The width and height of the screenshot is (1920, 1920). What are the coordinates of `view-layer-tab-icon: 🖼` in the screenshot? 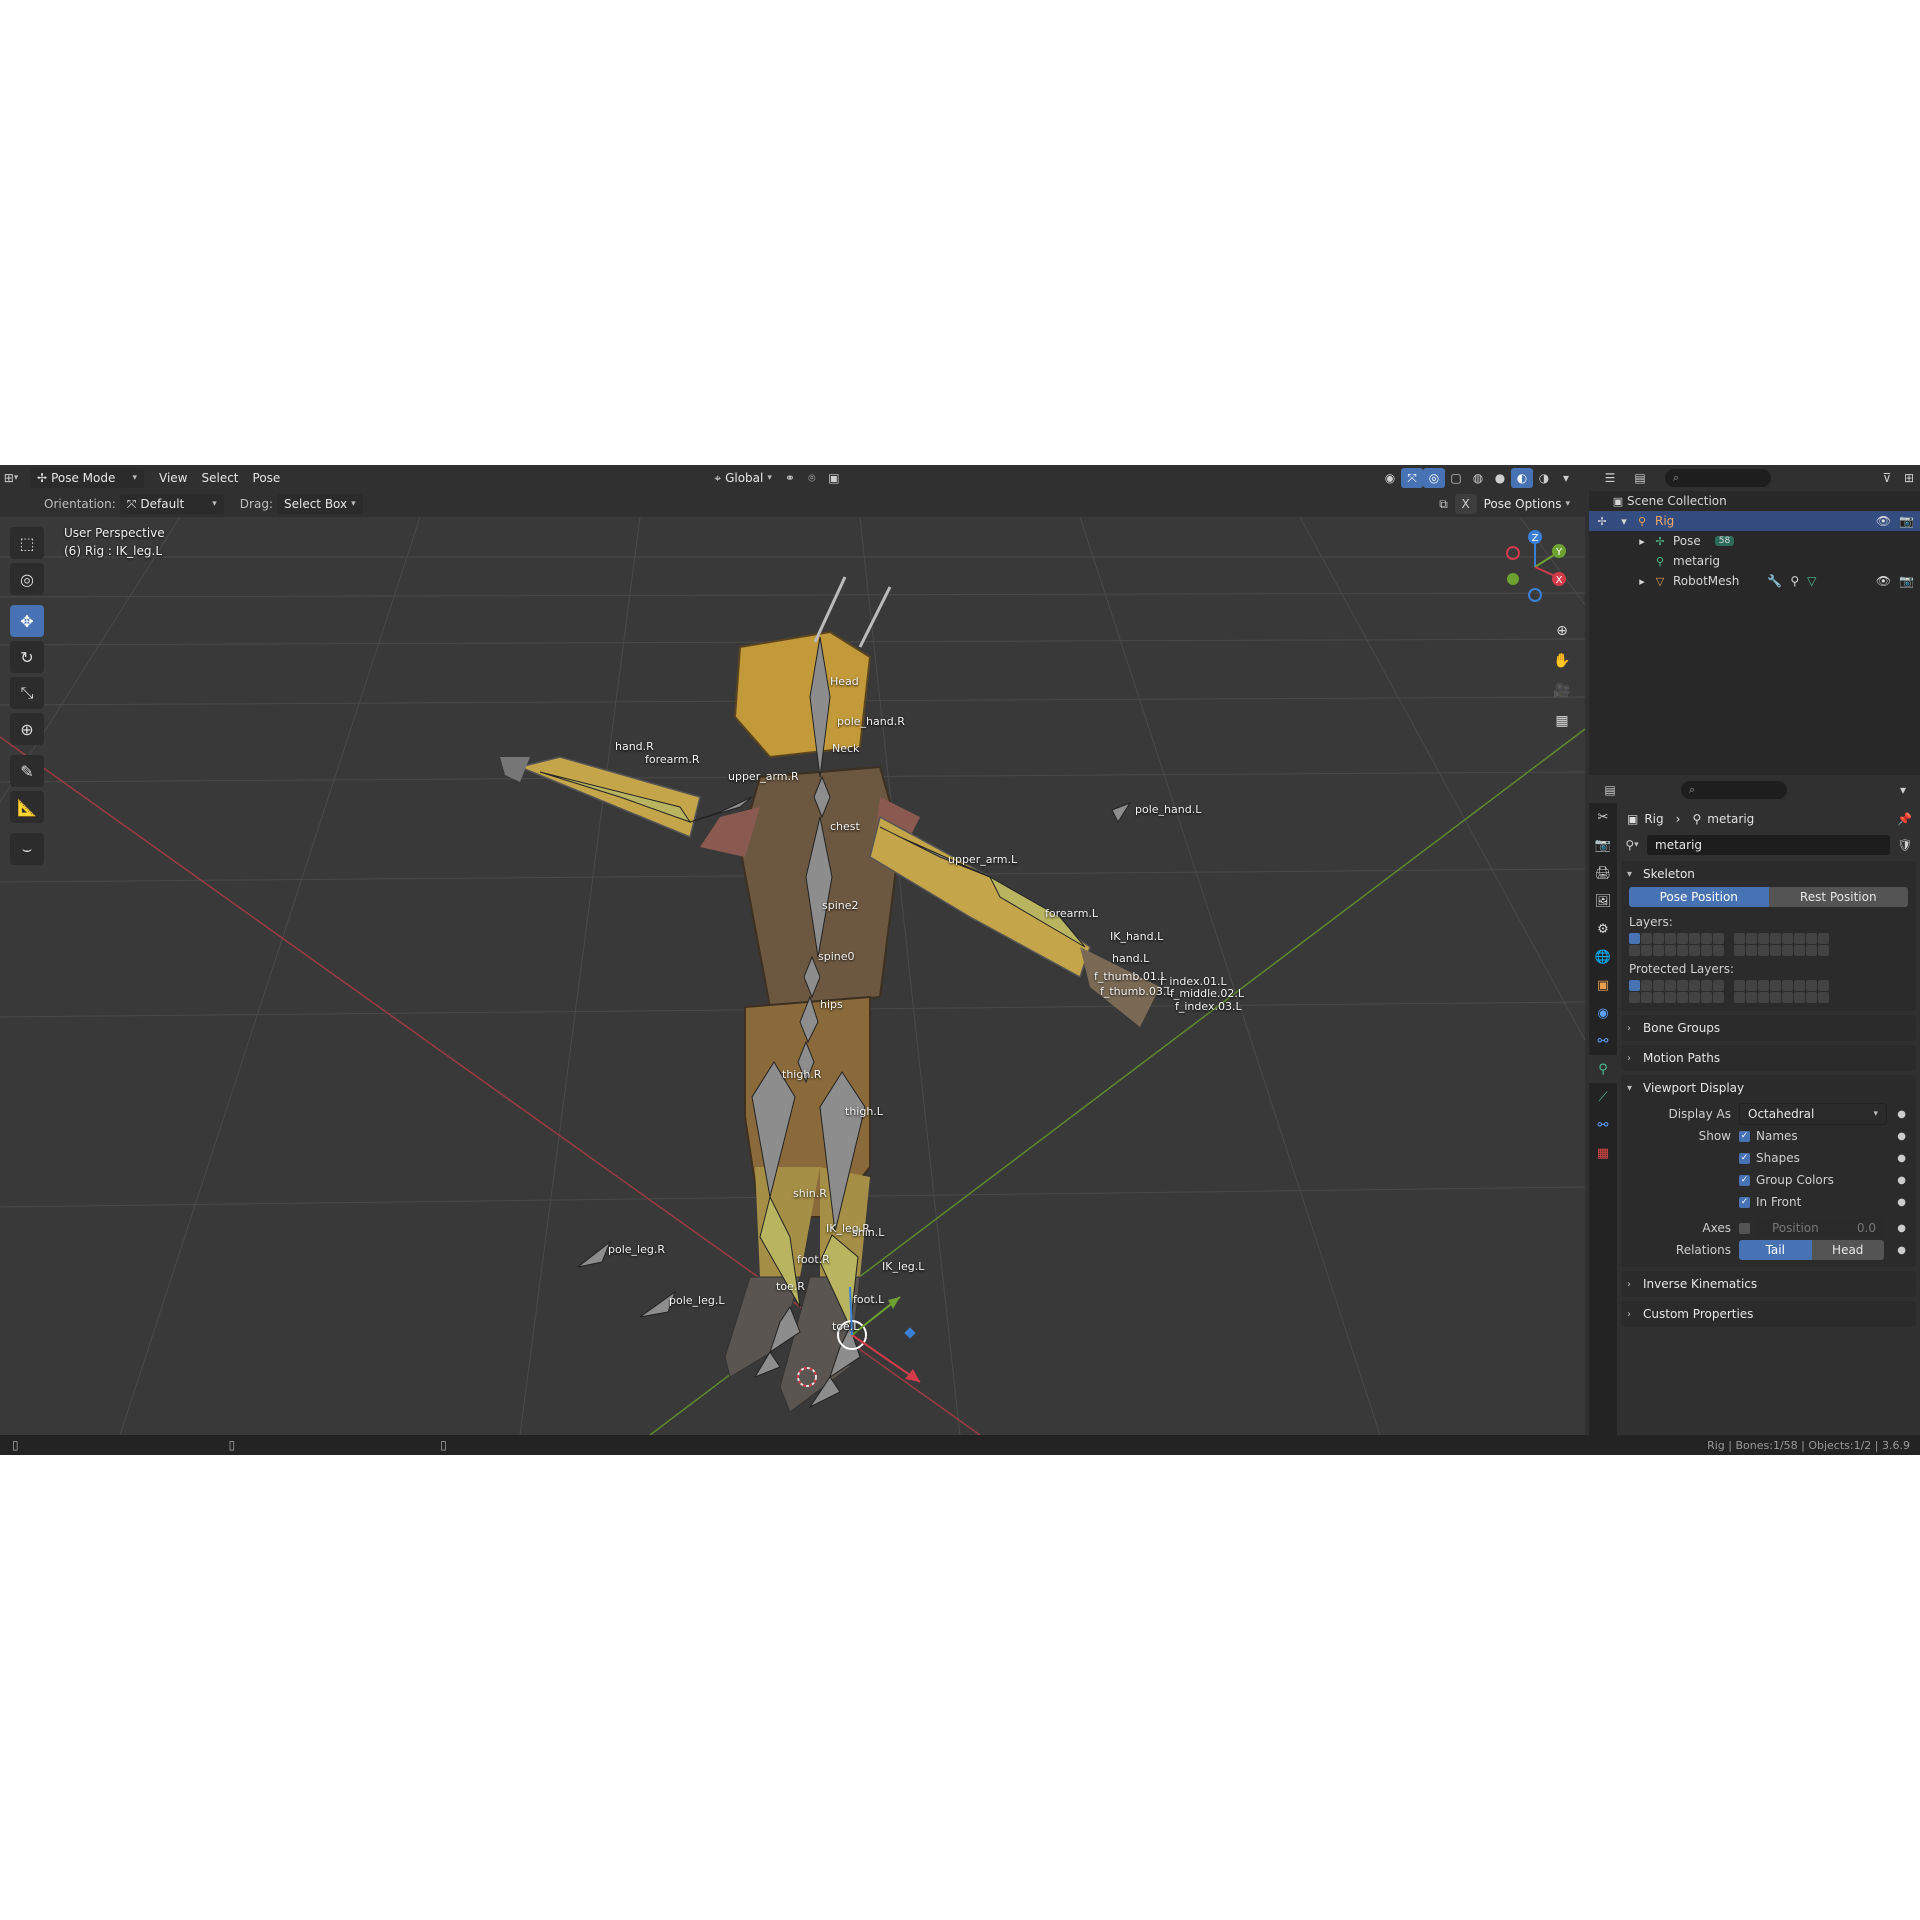 It's located at (1603, 901).